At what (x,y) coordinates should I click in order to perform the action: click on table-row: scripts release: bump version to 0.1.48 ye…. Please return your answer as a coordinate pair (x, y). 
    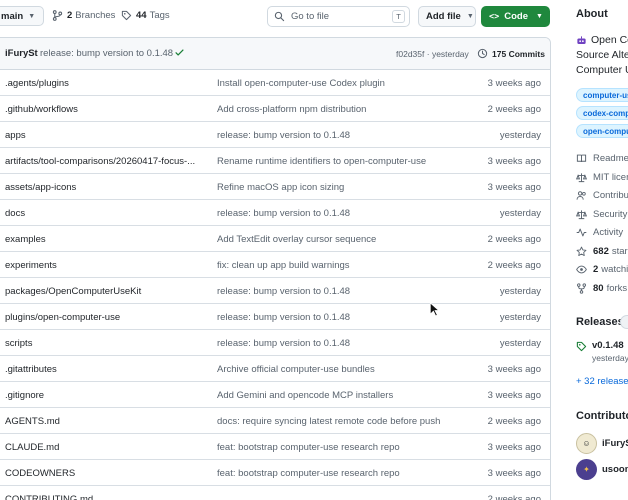
    Looking at the image, I should click on (275, 343).